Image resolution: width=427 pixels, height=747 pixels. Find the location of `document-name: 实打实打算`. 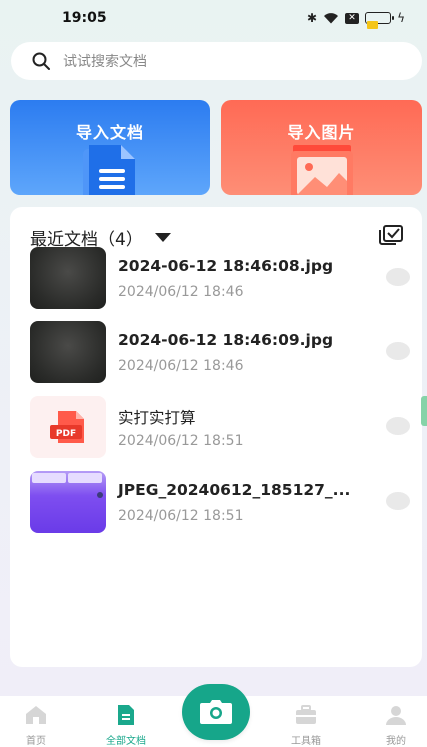

document-name: 实打实打算 is located at coordinates (157, 418).